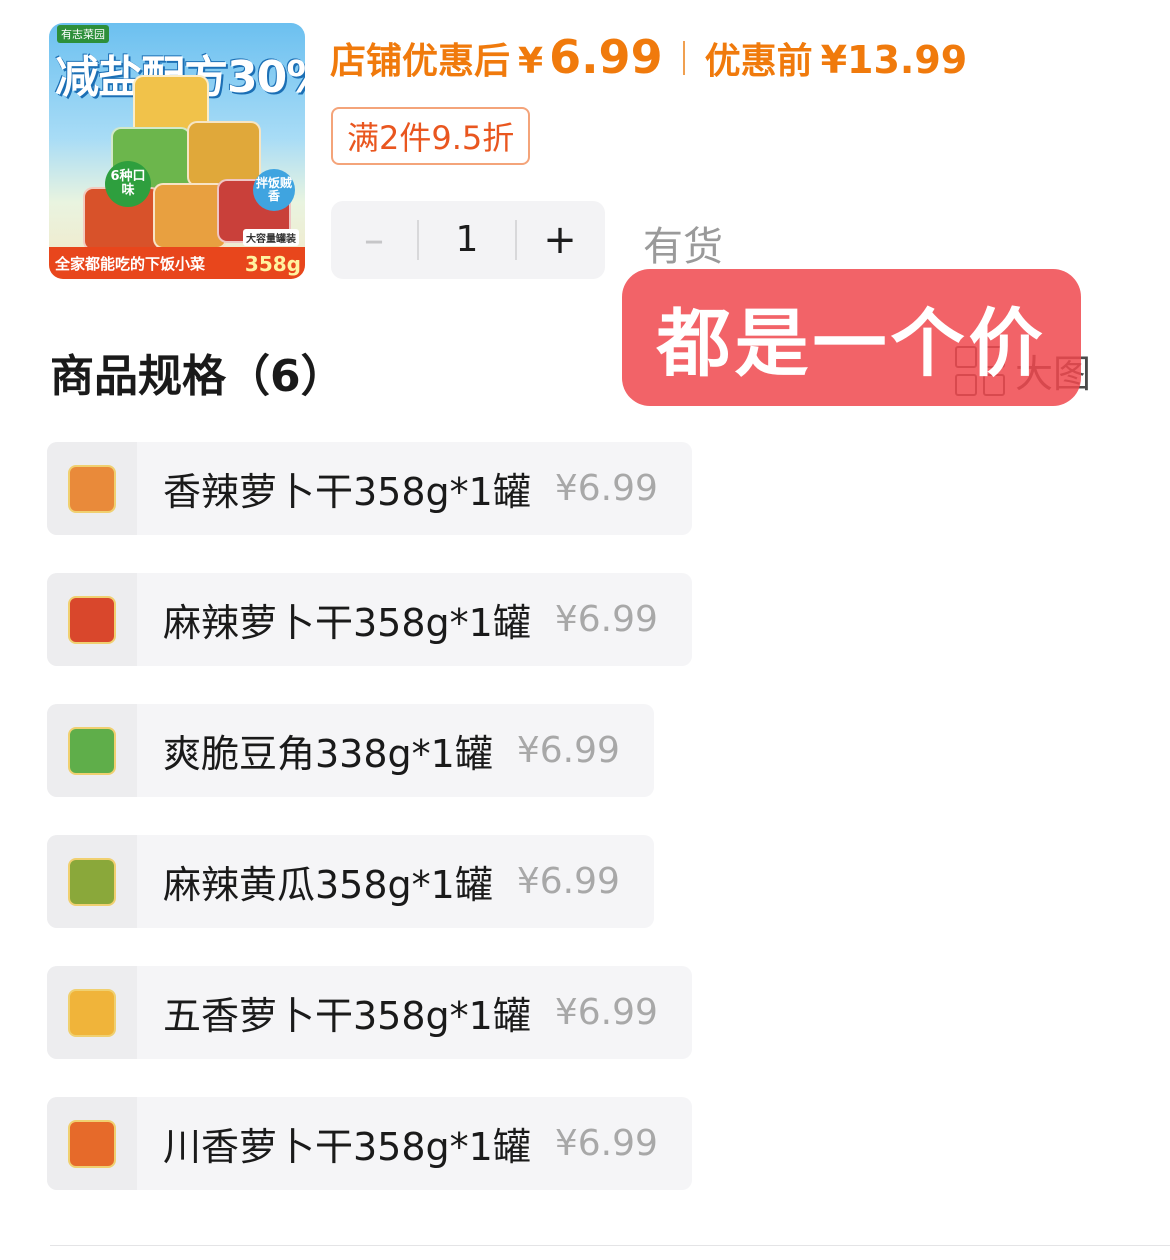 The height and width of the screenshot is (1260, 1170). What do you see at coordinates (431, 136) in the screenshot?
I see `promotion-tag: 满2件9.5折` at bounding box center [431, 136].